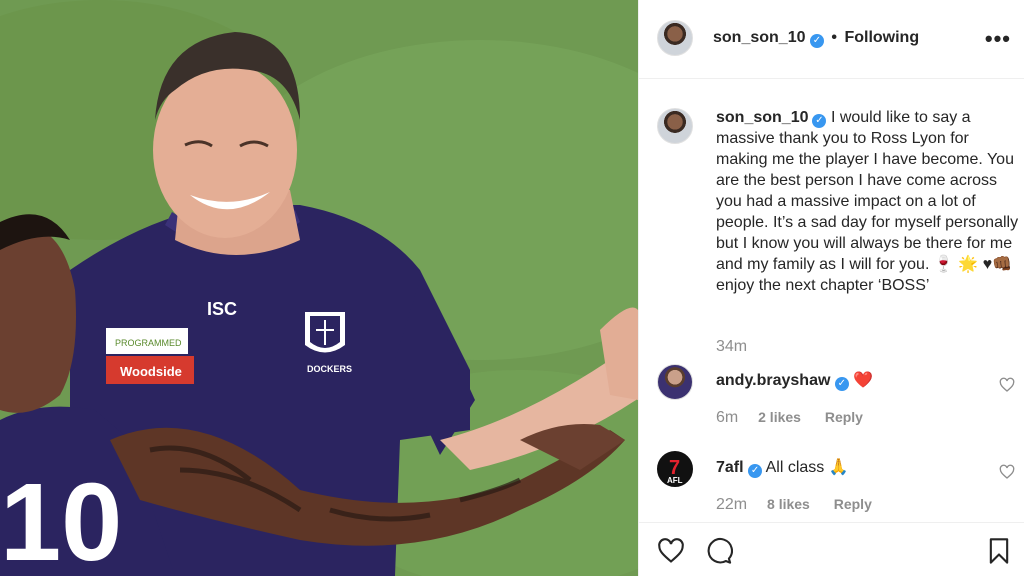 Image resolution: width=1024 pixels, height=576 pixels. Describe the element at coordinates (881, 37) in the screenshot. I see `following-button: Following` at that location.